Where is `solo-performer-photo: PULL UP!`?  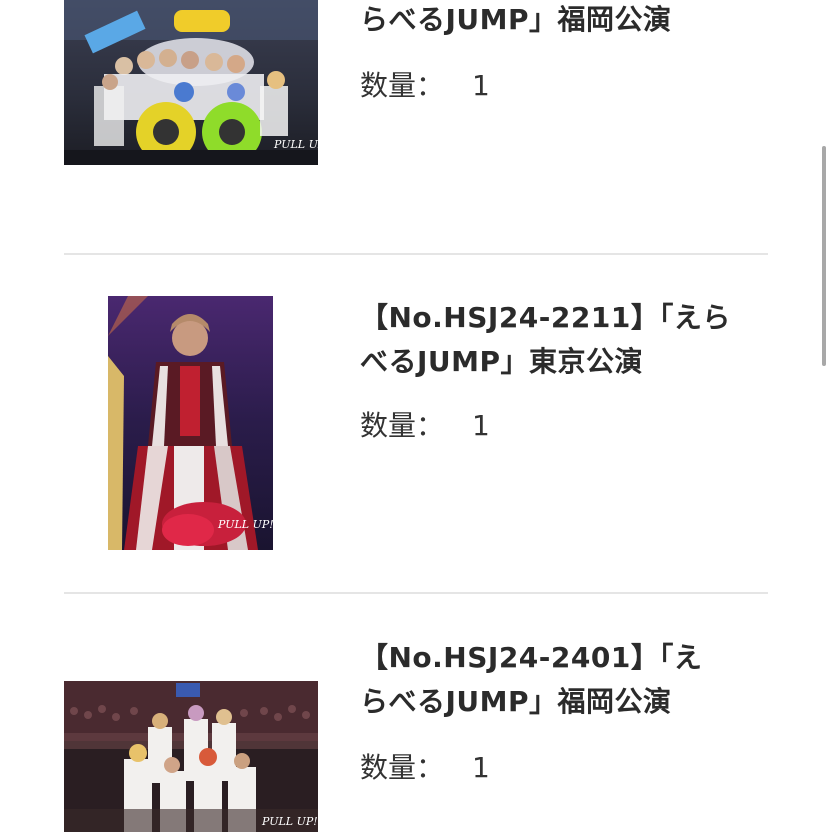 solo-performer-photo: PULL UP! is located at coordinates (190, 423).